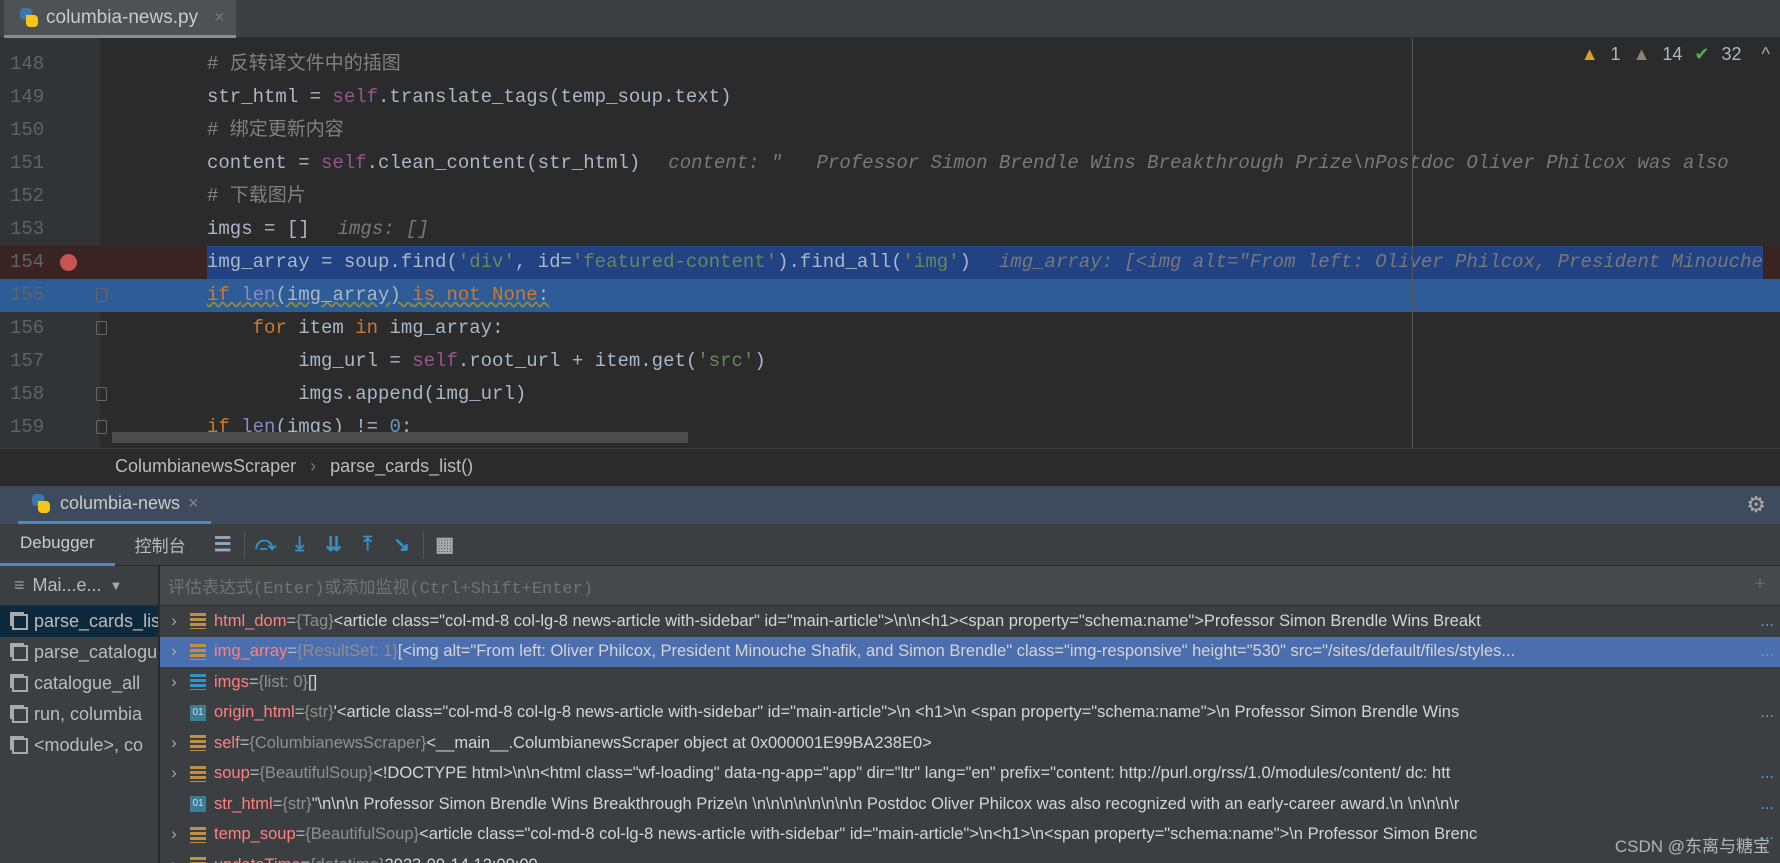  Describe the element at coordinates (1692, 846) in the screenshot. I see `watermark: CSDN @东离与糖宝` at that location.